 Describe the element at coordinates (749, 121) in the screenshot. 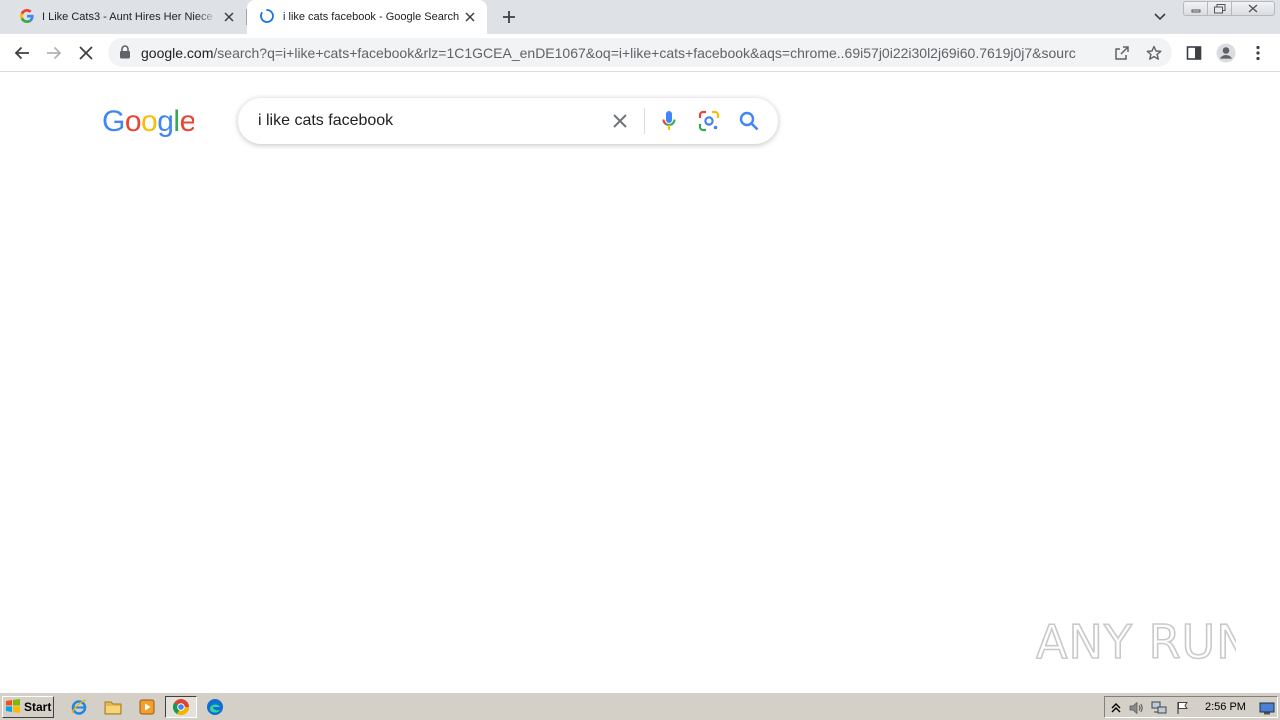

I see `search-icon` at that location.